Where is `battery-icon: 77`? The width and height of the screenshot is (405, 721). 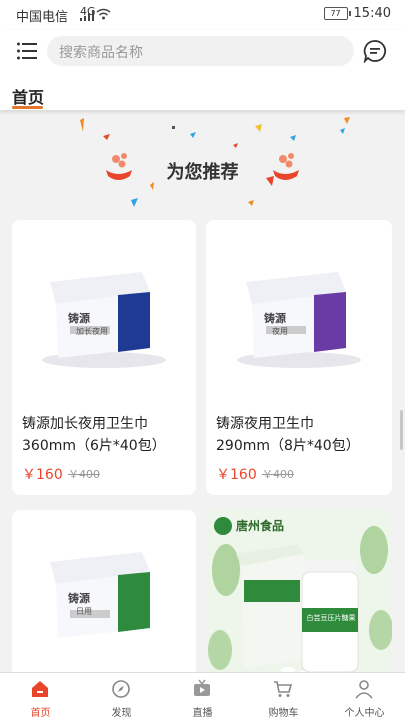
battery-icon: 77 is located at coordinates (337, 13).